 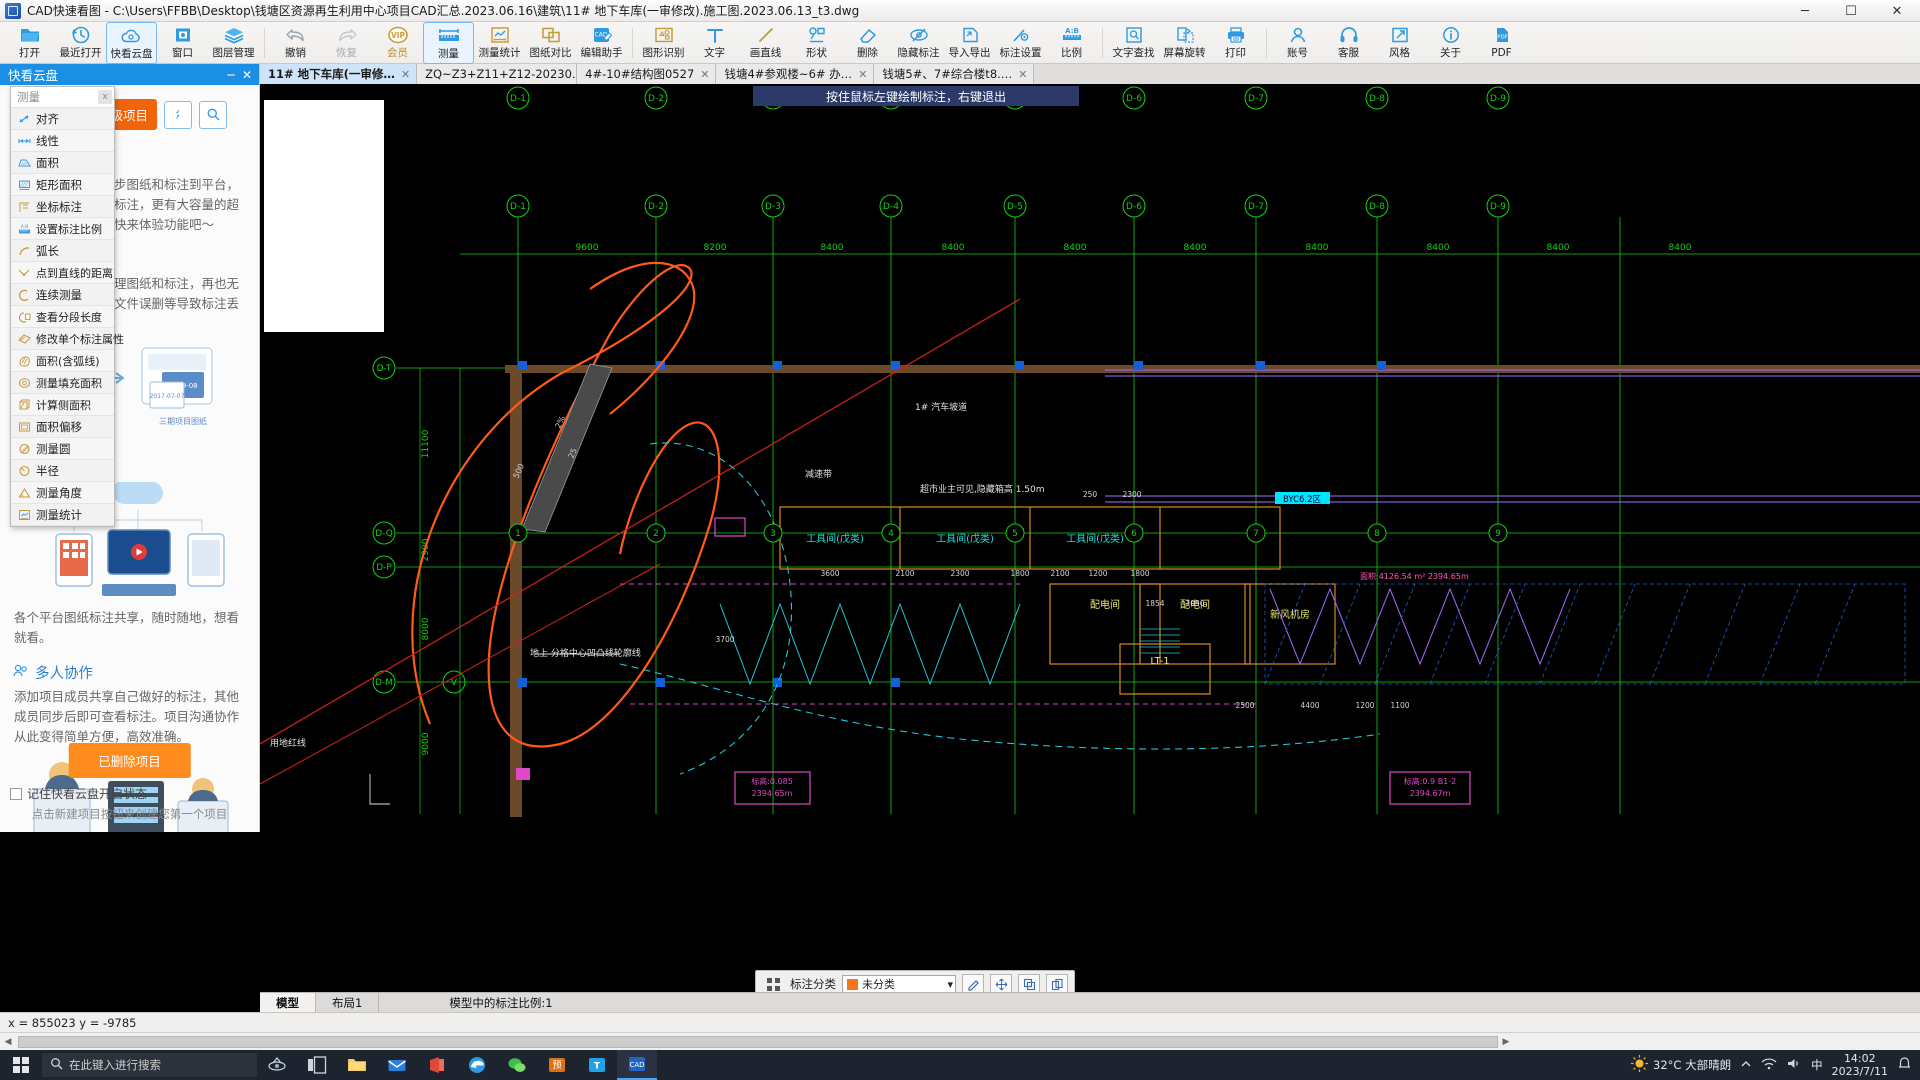 I want to click on tool-measure-stats: 测量统计, so click(x=499, y=43).